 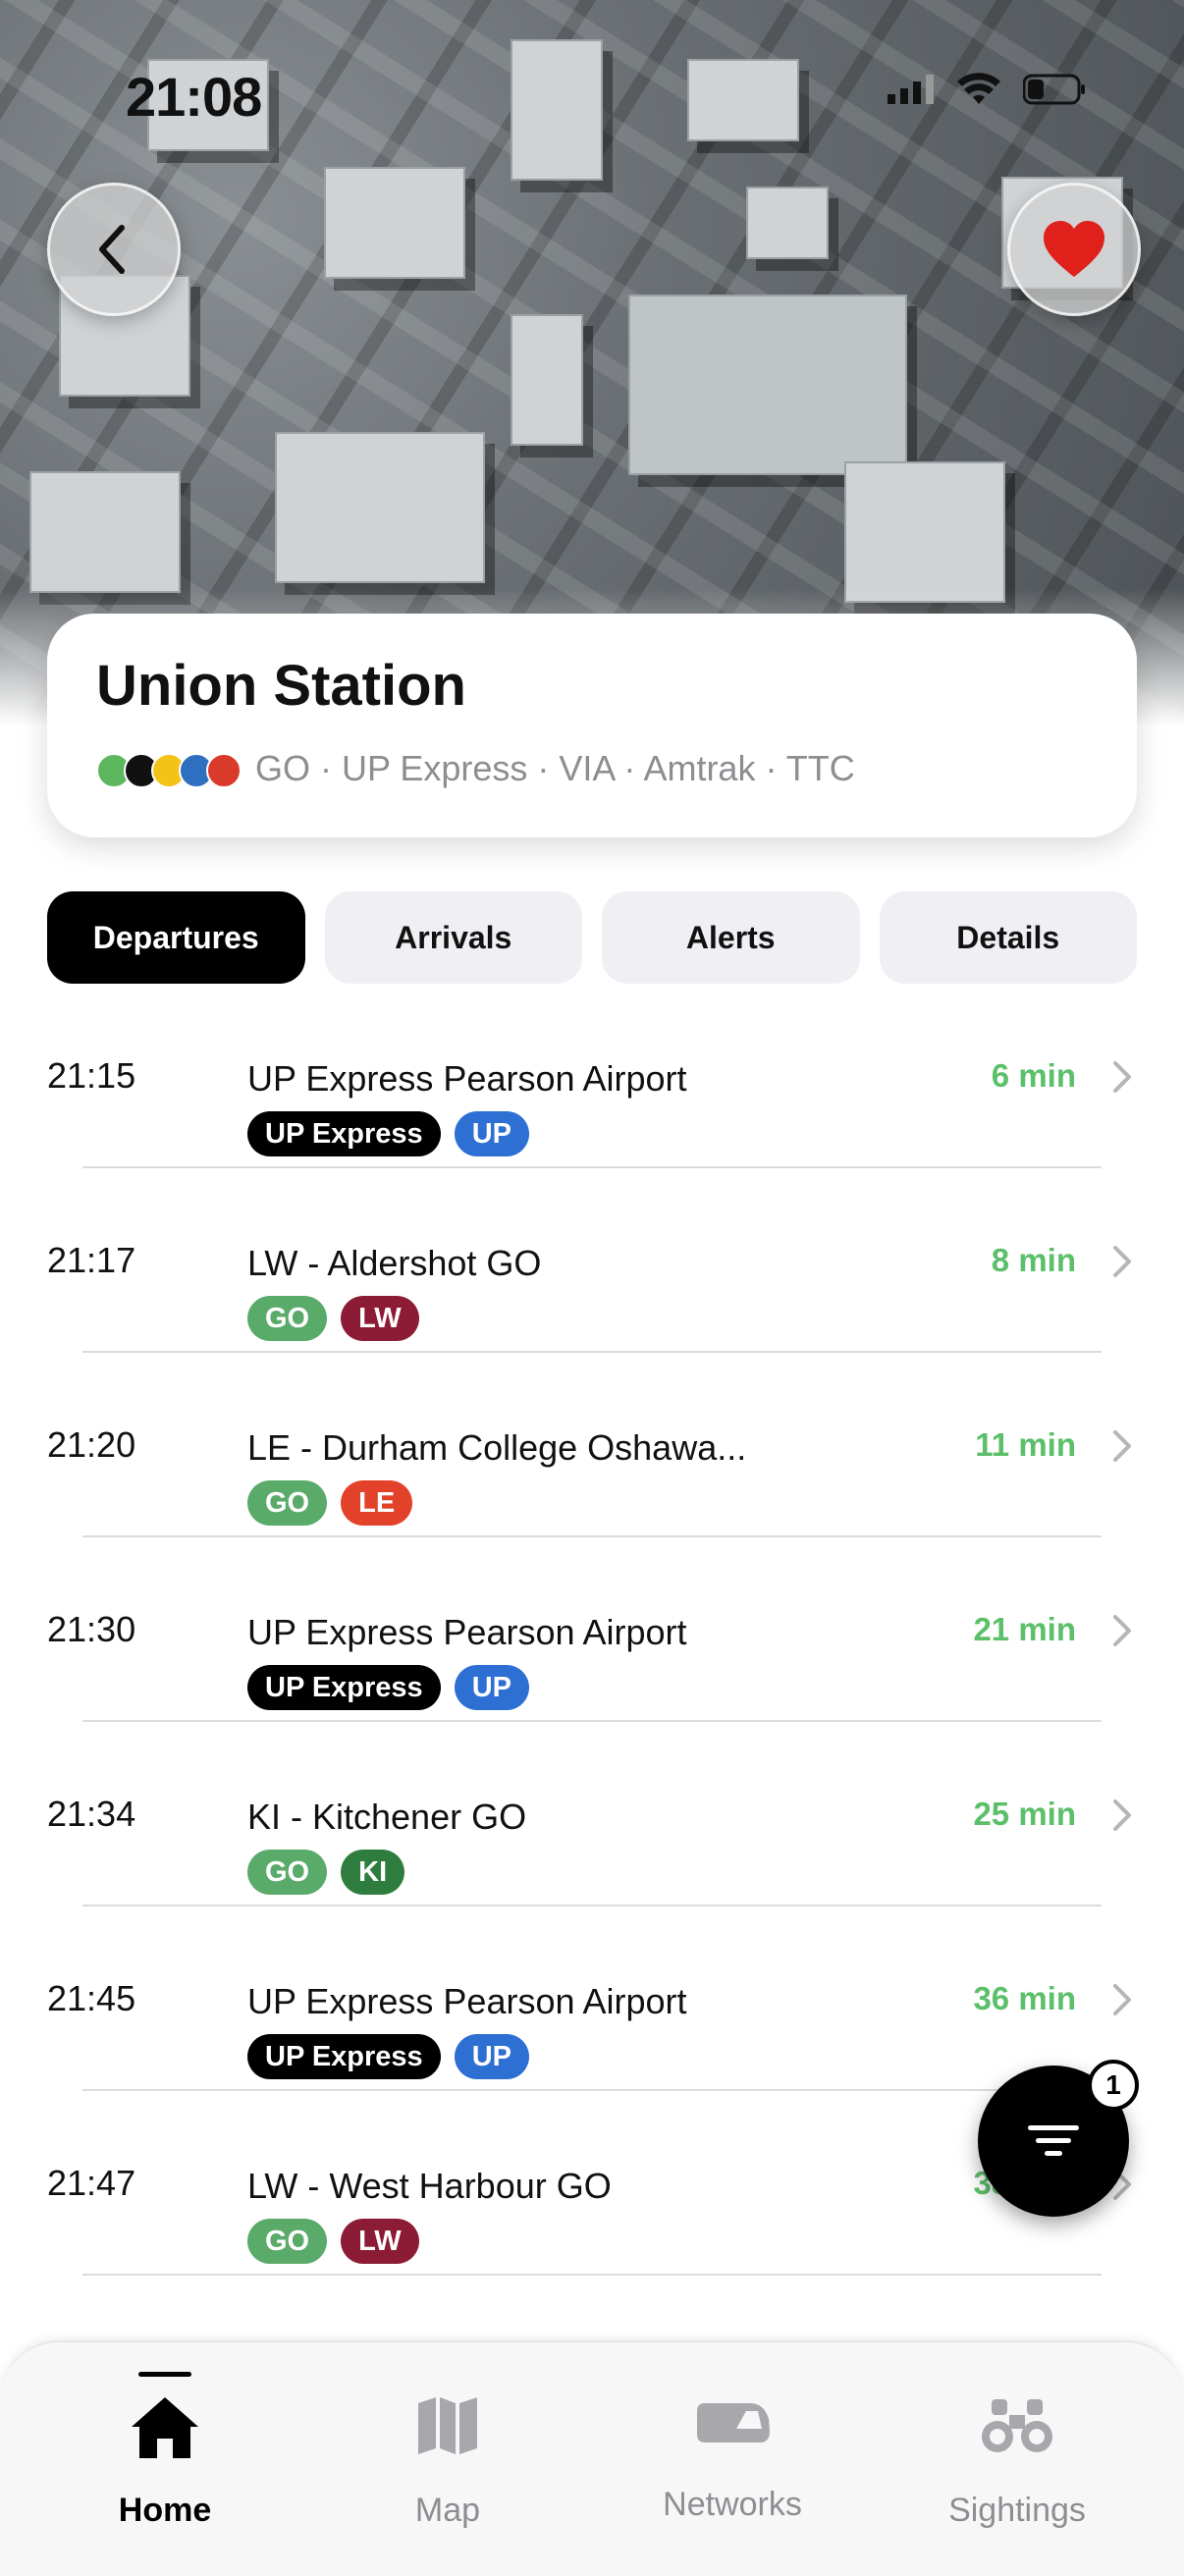 I want to click on departure-row: 21:34 KI - Kitchener GO GO KI 25 min, so click(x=592, y=1814).